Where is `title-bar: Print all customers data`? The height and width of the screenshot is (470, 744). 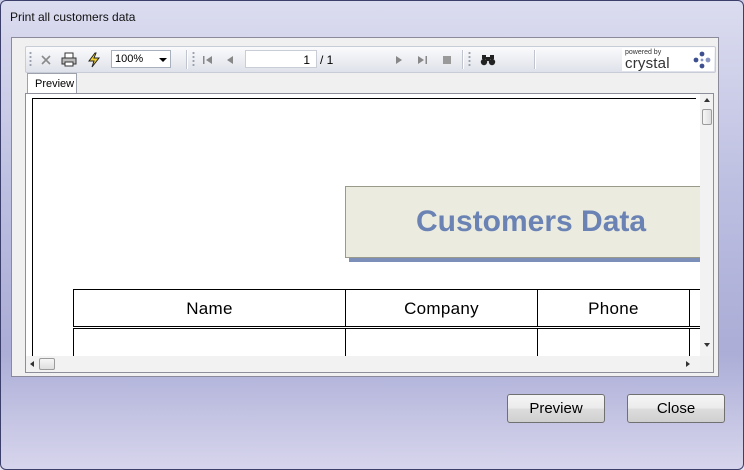 title-bar: Print all customers data is located at coordinates (372, 16).